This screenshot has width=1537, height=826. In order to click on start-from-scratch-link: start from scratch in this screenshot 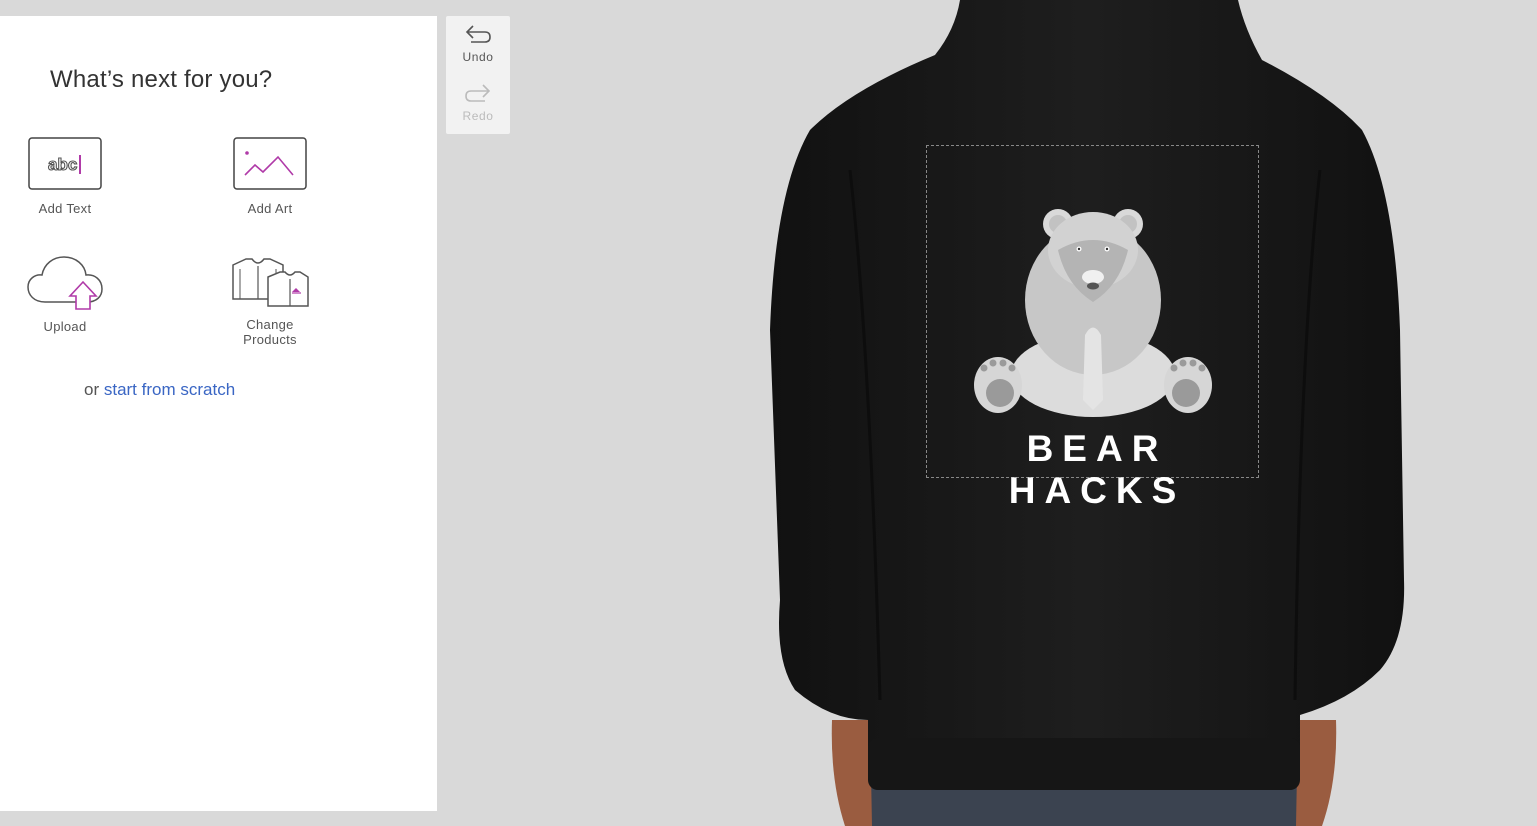, I will do `click(169, 389)`.